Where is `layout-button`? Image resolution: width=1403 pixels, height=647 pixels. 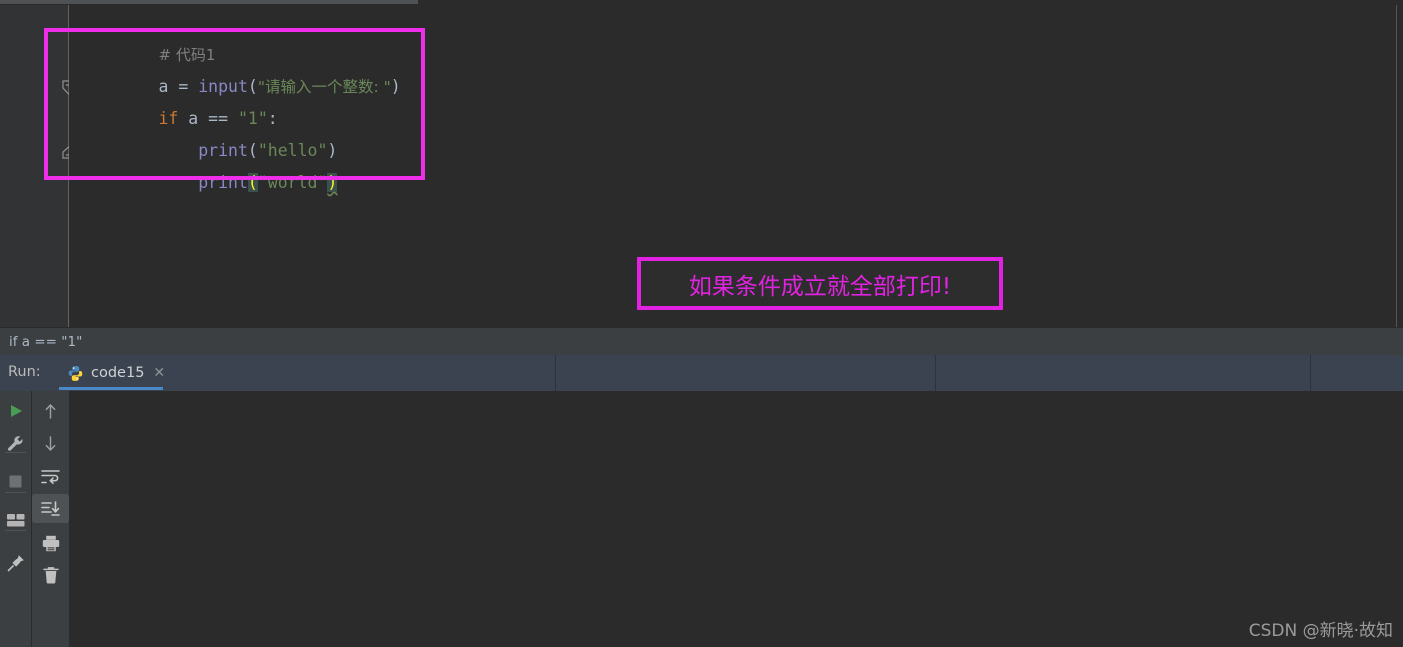 layout-button is located at coordinates (15, 521).